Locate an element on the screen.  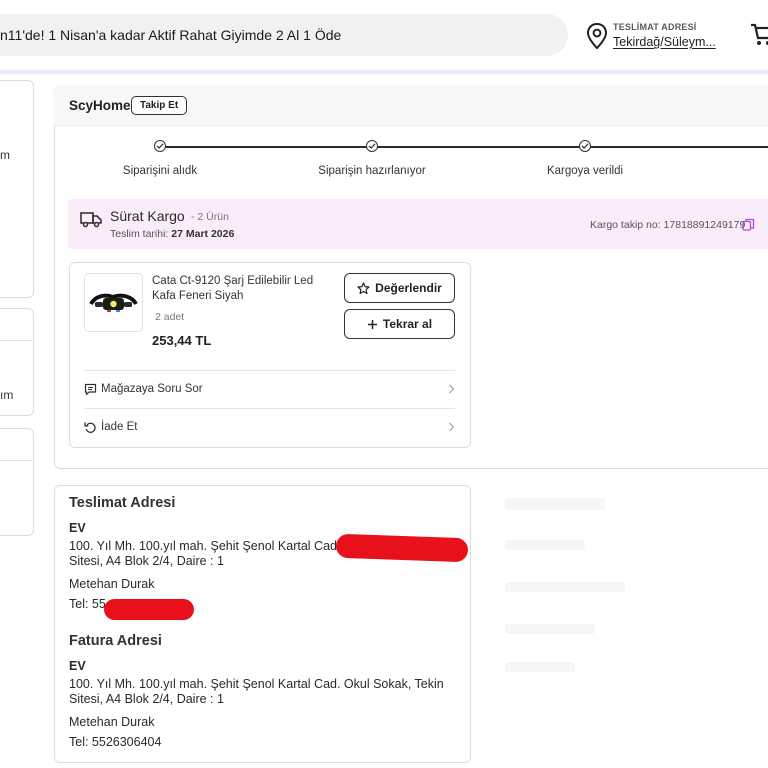
return-link: İade Et is located at coordinates (269, 427).